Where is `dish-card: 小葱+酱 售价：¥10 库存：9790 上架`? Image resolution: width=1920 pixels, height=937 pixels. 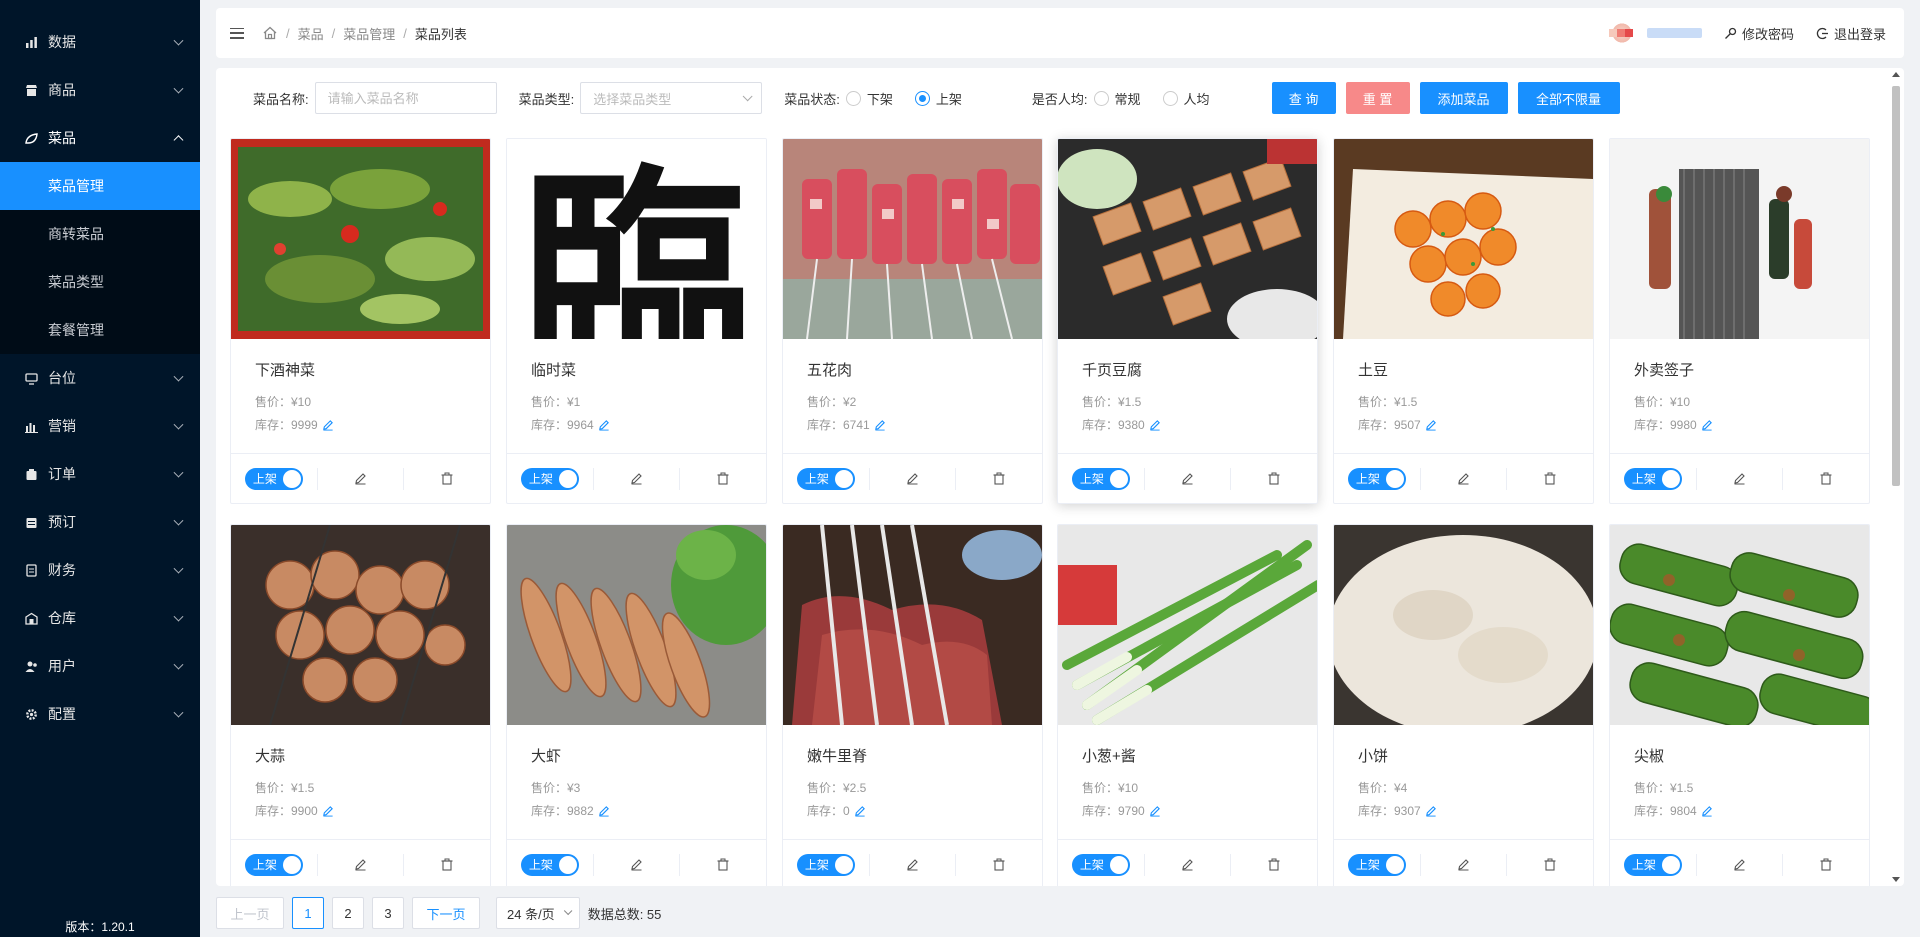 dish-card: 小葱+酱 售价：¥10 库存：9790 上架 is located at coordinates (1187, 705).